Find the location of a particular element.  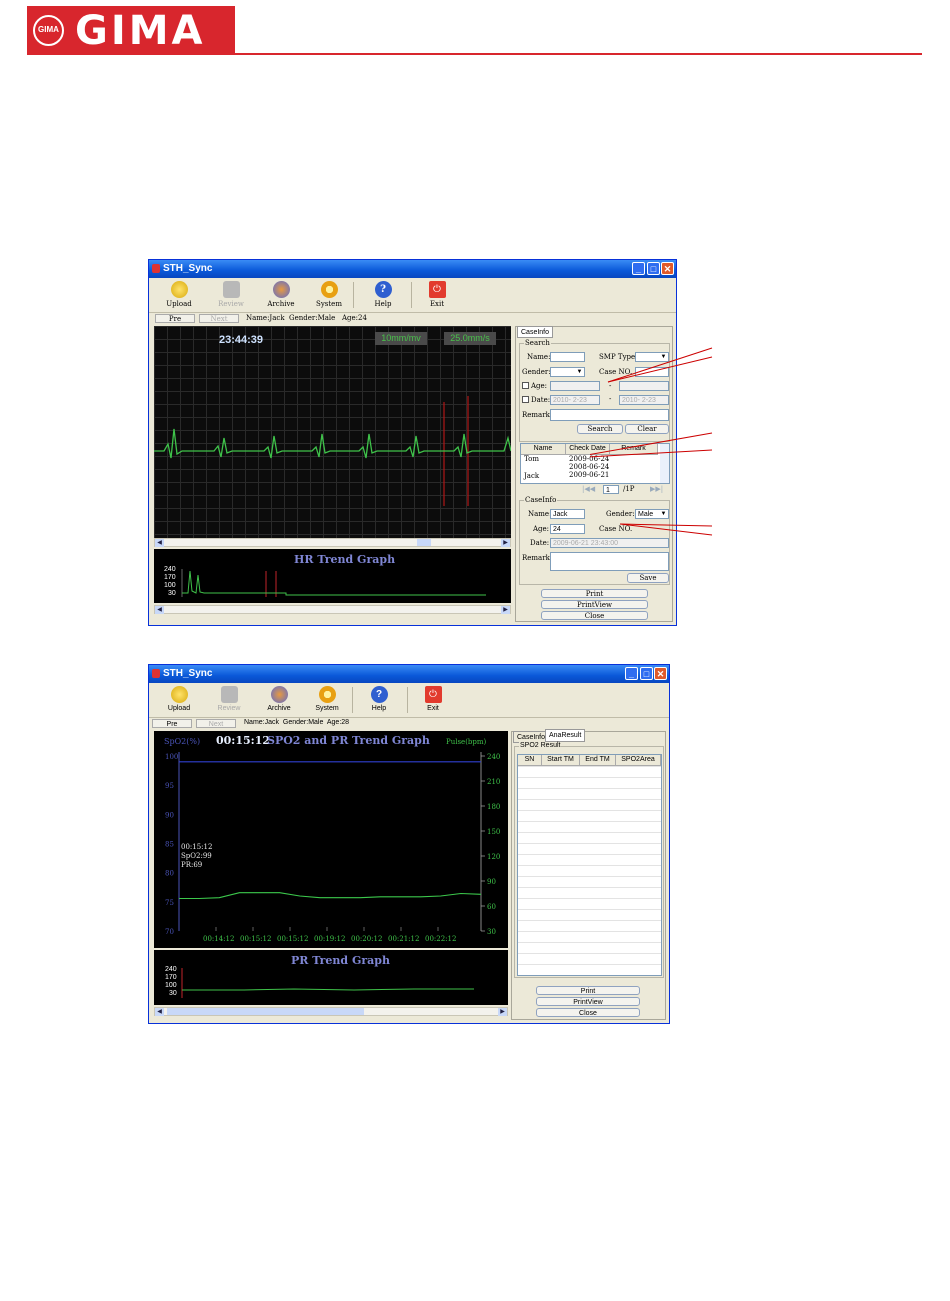

search-gender-select: ▼ is located at coordinates (567, 372).